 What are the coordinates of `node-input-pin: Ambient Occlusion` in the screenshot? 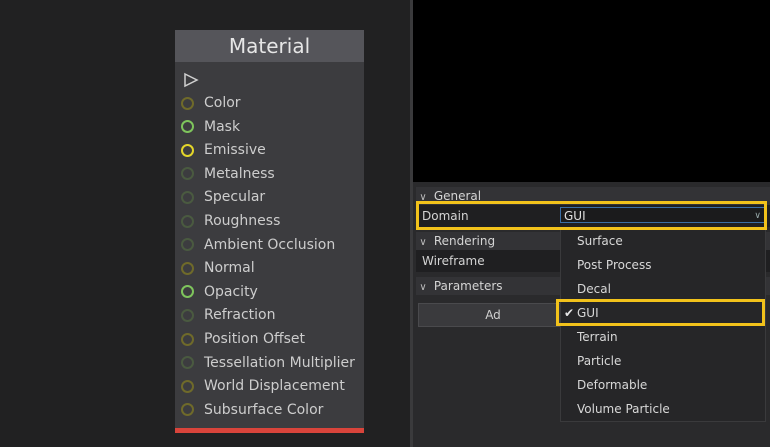 It's located at (258, 245).